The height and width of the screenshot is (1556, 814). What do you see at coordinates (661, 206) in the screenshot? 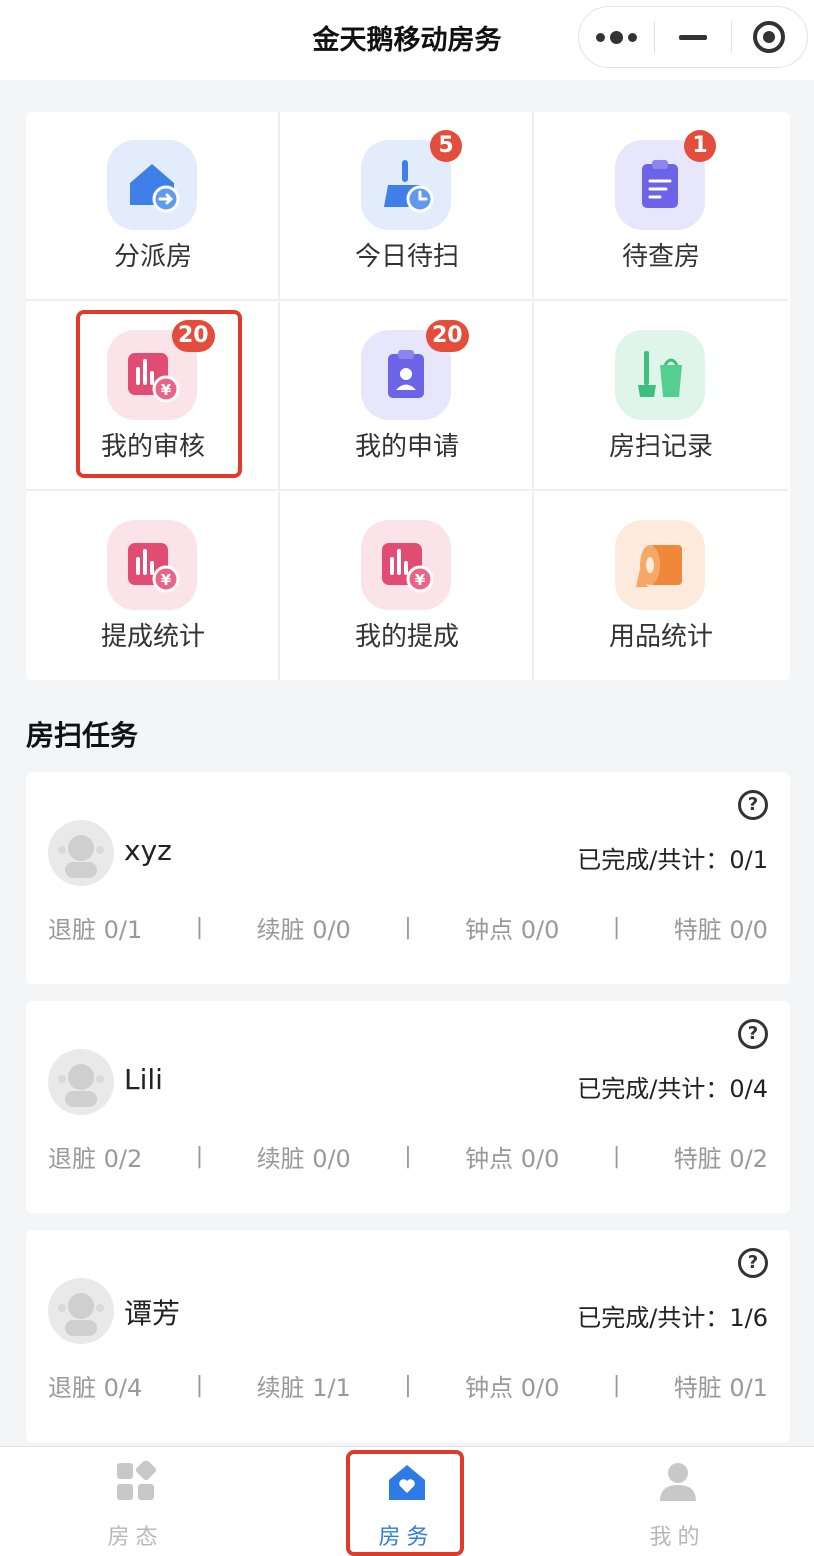
I see `menu-item-pending-inspection: 1 待查房` at bounding box center [661, 206].